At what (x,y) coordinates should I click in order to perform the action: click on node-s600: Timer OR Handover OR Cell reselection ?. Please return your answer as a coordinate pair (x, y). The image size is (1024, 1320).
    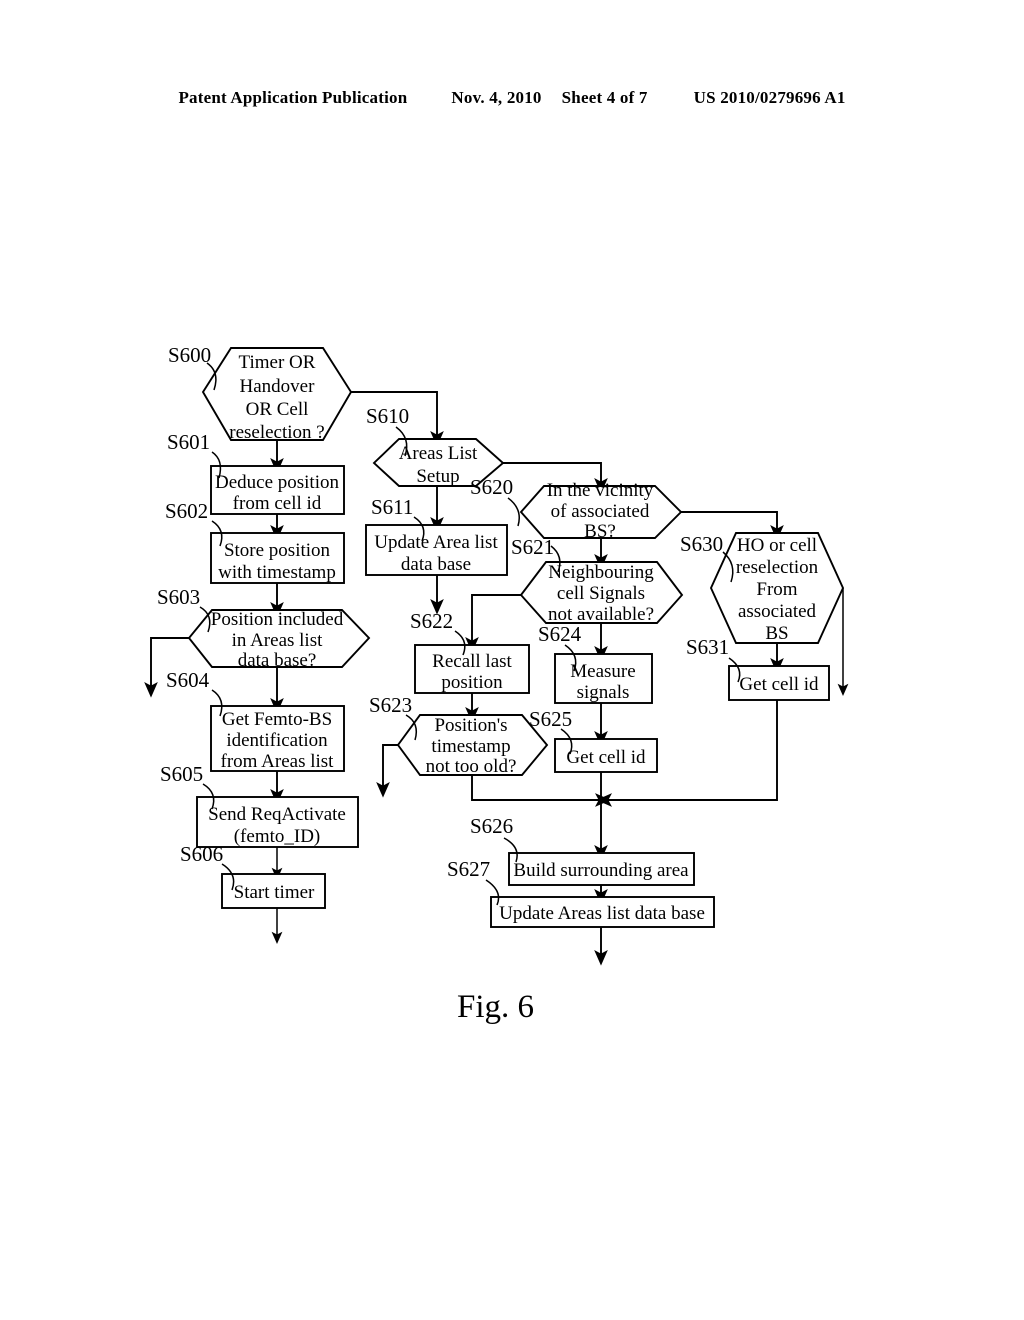
    Looking at the image, I should click on (277, 395).